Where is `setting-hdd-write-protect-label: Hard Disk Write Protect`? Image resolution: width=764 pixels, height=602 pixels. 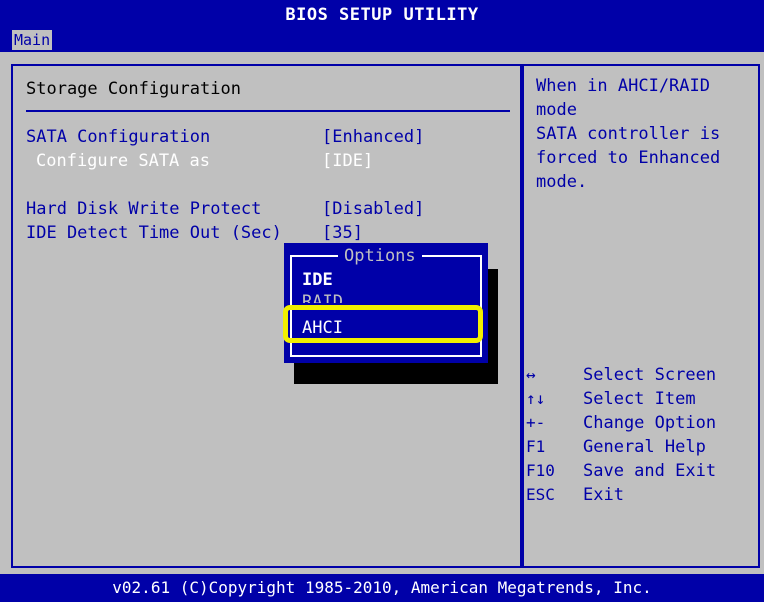 setting-hdd-write-protect-label: Hard Disk Write Protect is located at coordinates (143, 209).